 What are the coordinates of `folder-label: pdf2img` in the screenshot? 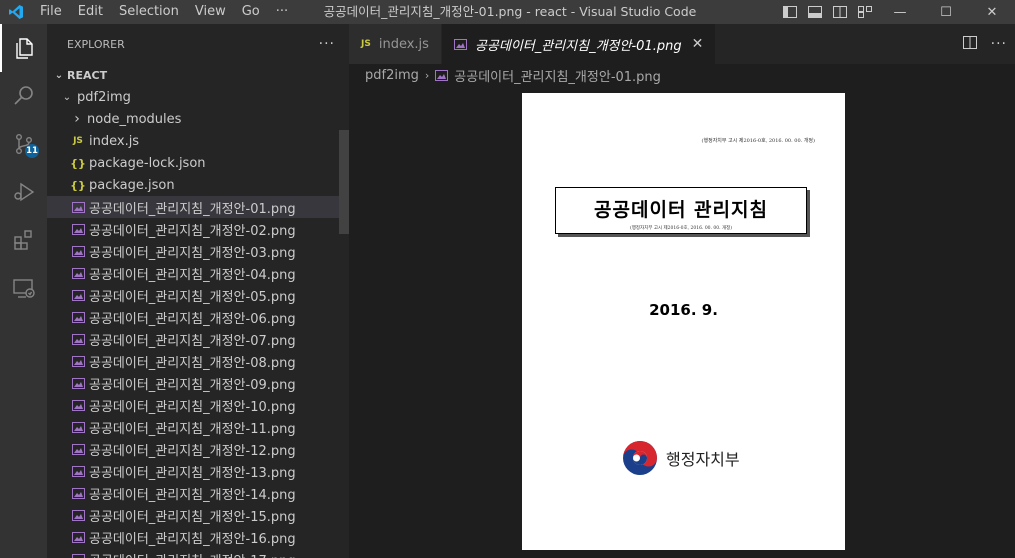 It's located at (104, 97).